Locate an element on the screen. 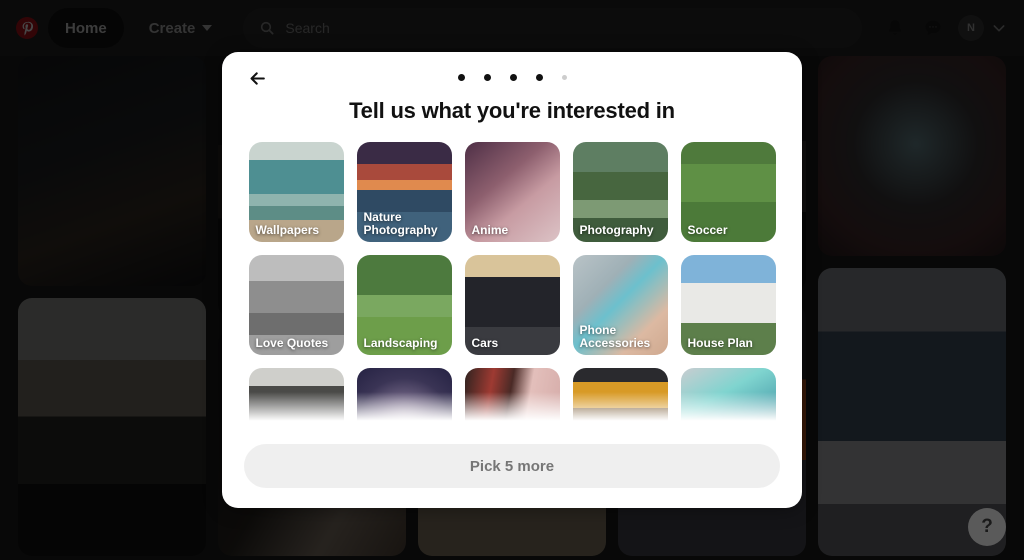 The width and height of the screenshot is (1024, 560). interest-card-label: Cars is located at coordinates (485, 343).